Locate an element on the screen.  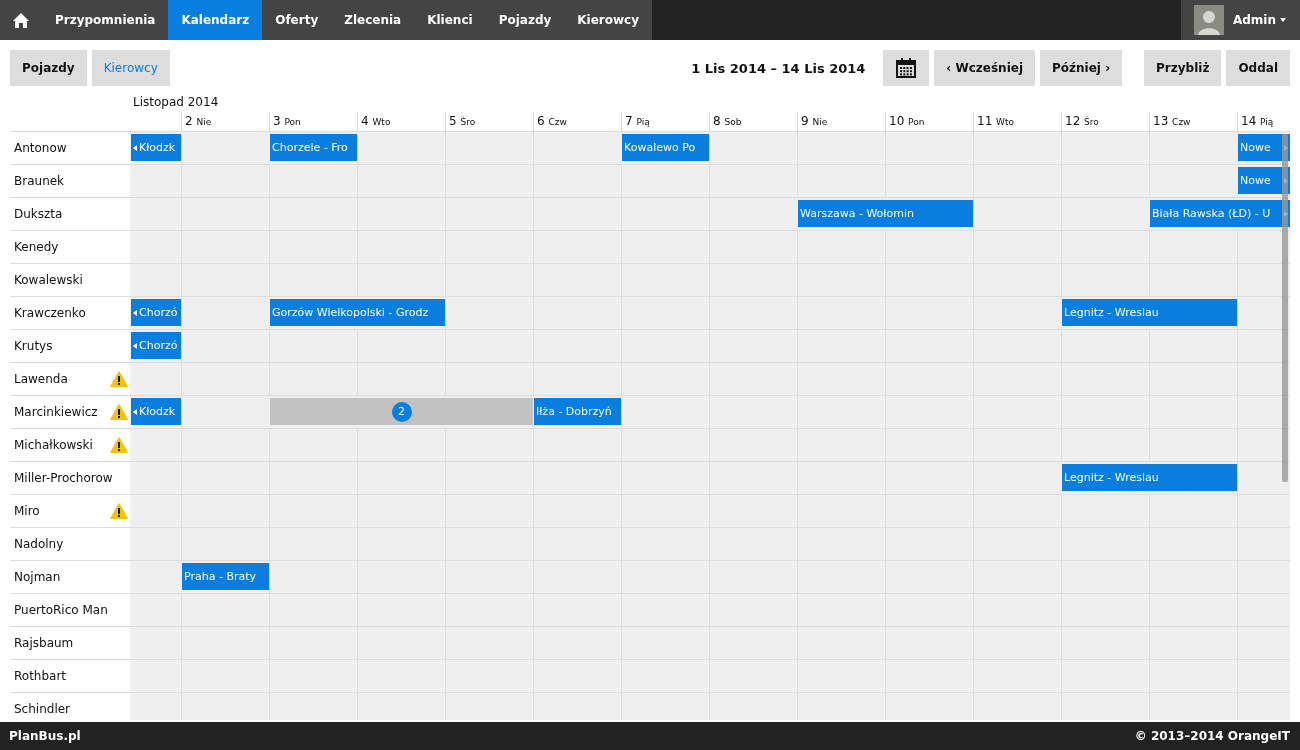
trip-title: Warszawa - Wołomin is located at coordinates (857, 213).